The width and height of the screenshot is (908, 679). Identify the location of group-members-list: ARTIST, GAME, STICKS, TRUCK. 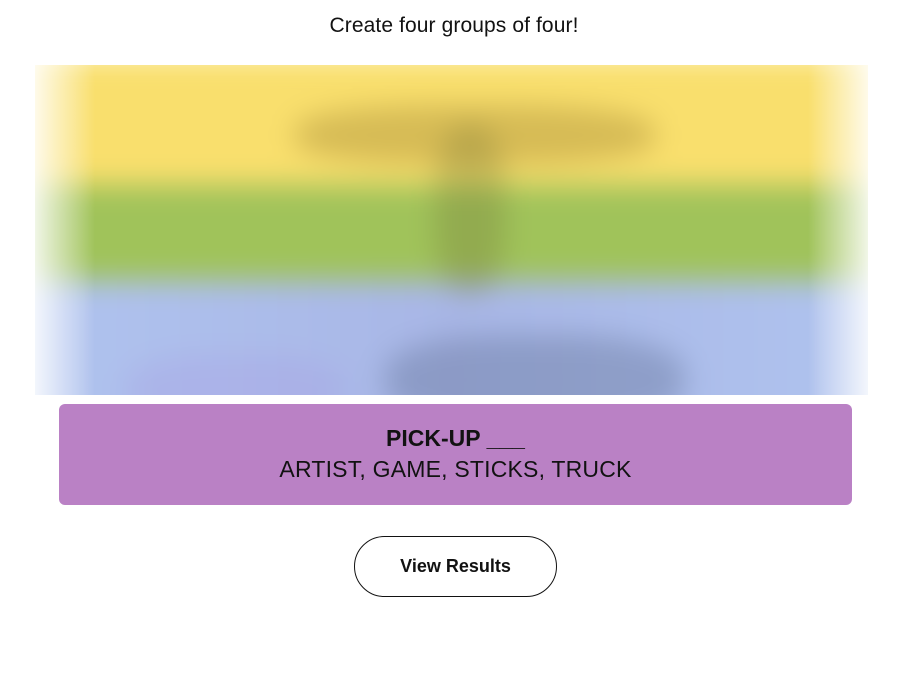
(455, 469).